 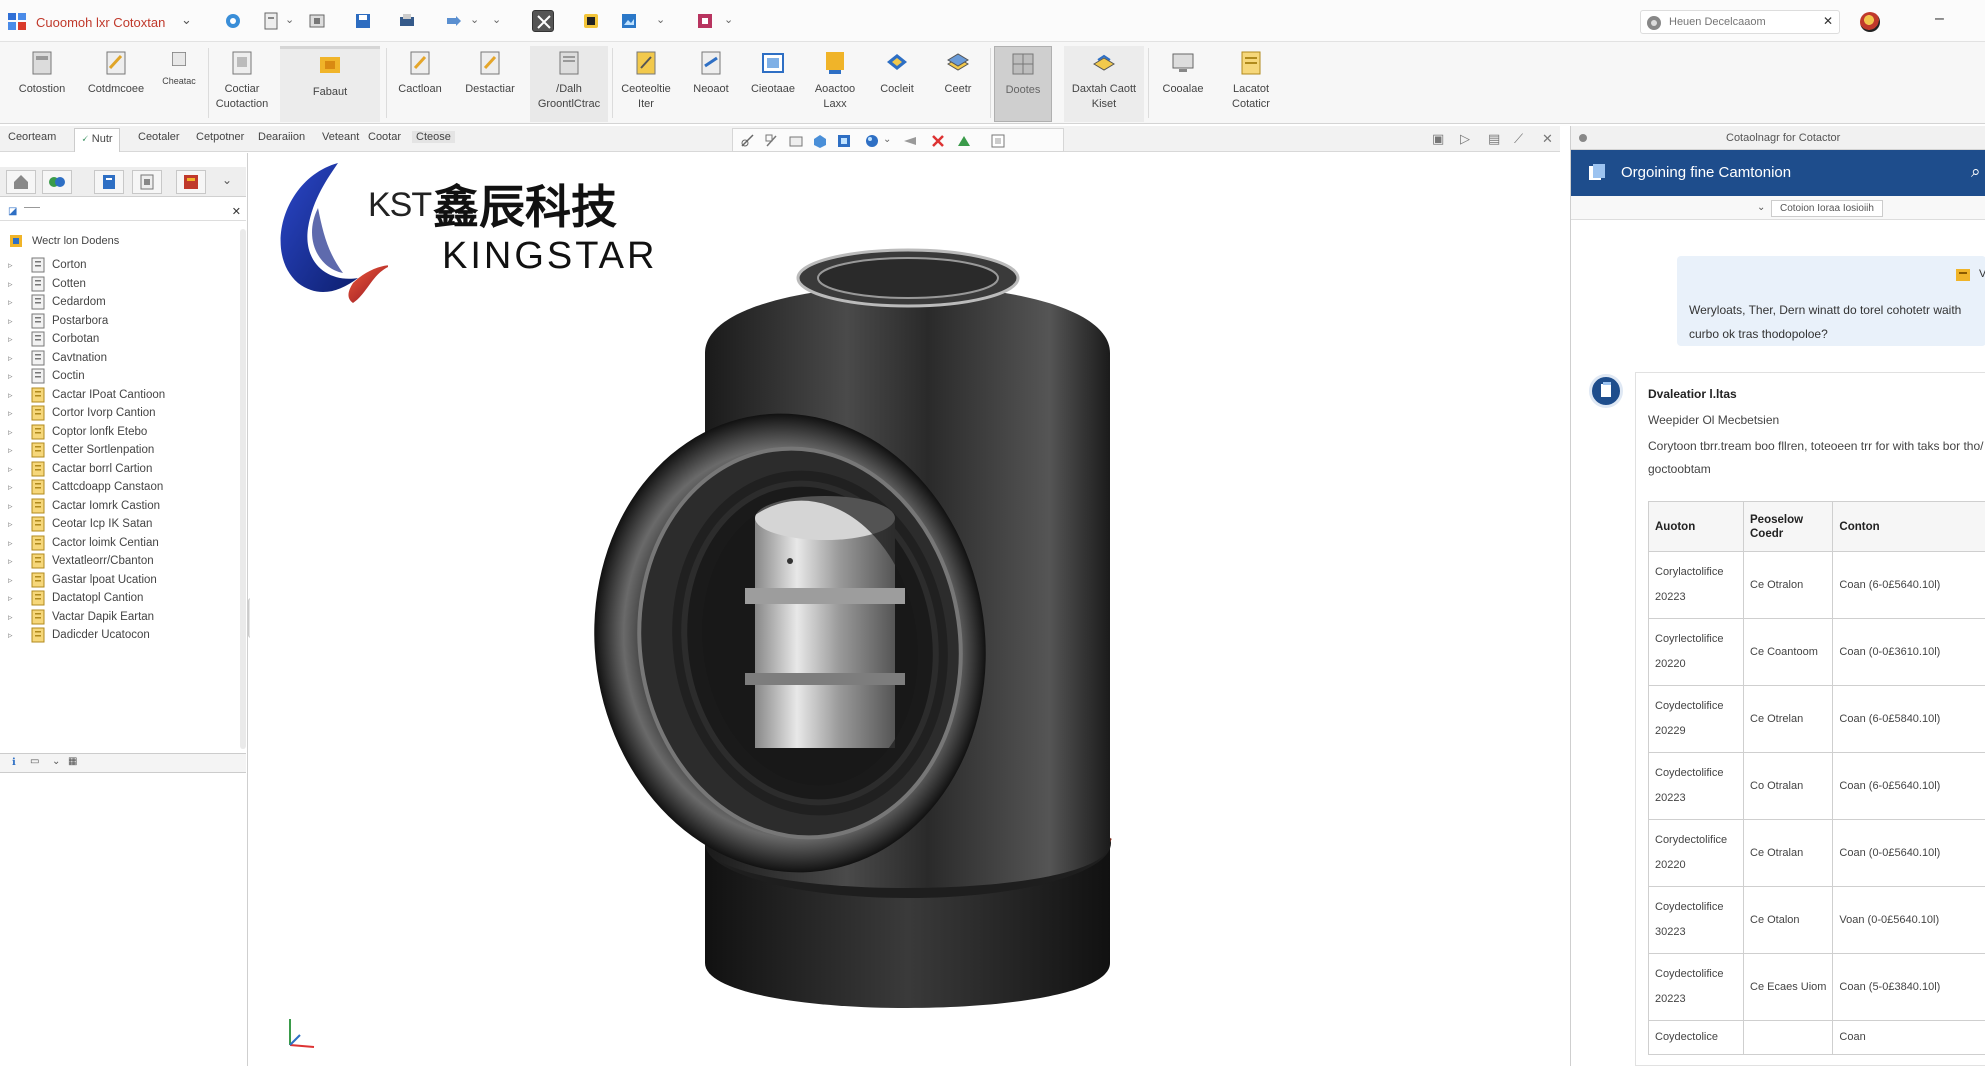 What do you see at coordinates (123, 414) in the screenshot?
I see `tree-item: ▹ Cortor Ivorp Cantion` at bounding box center [123, 414].